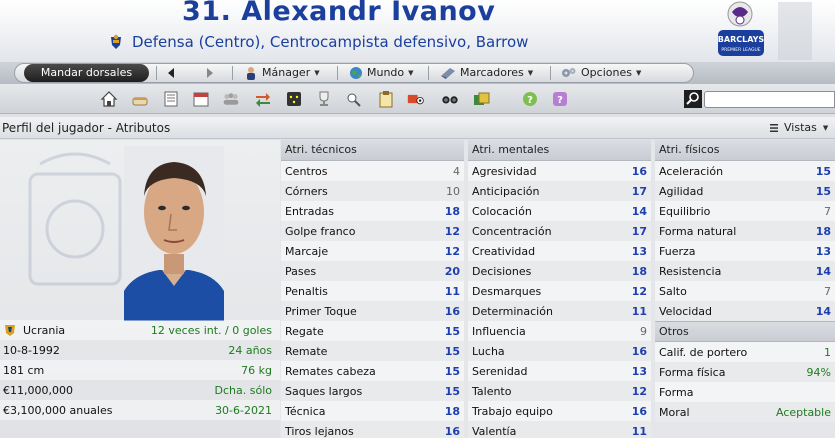 The width and height of the screenshot is (835, 438). Describe the element at coordinates (140, 410) in the screenshot. I see `wage-row: €3,100,000 anuales 30-6-2021` at that location.